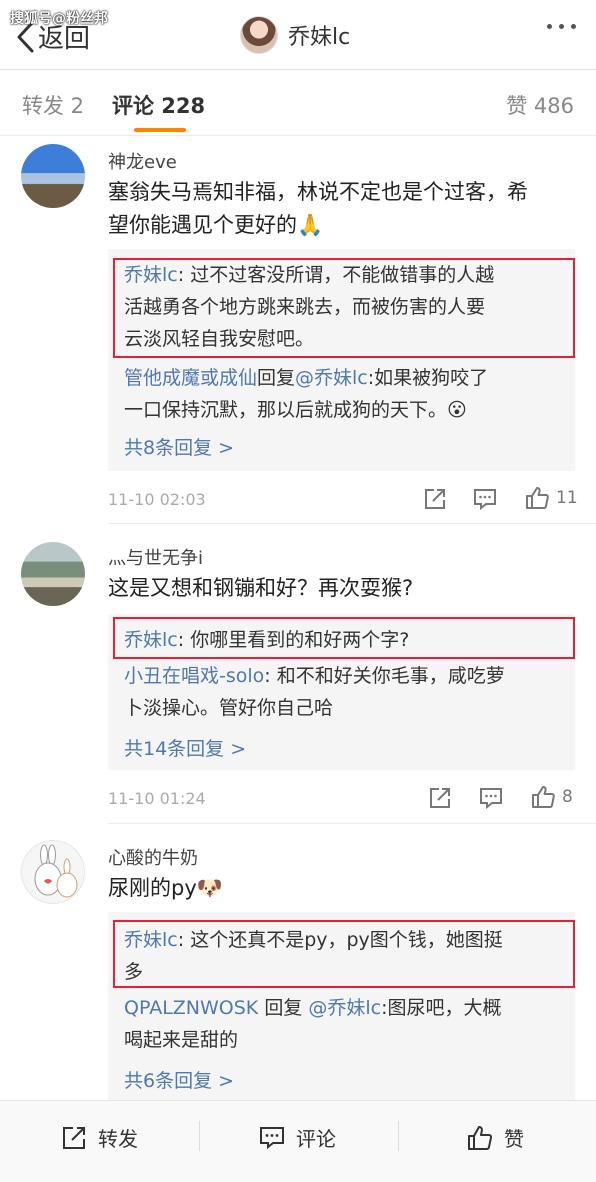 Image resolution: width=596 pixels, height=1182 pixels. I want to click on comment-time: 11-10 01:24, so click(157, 798).